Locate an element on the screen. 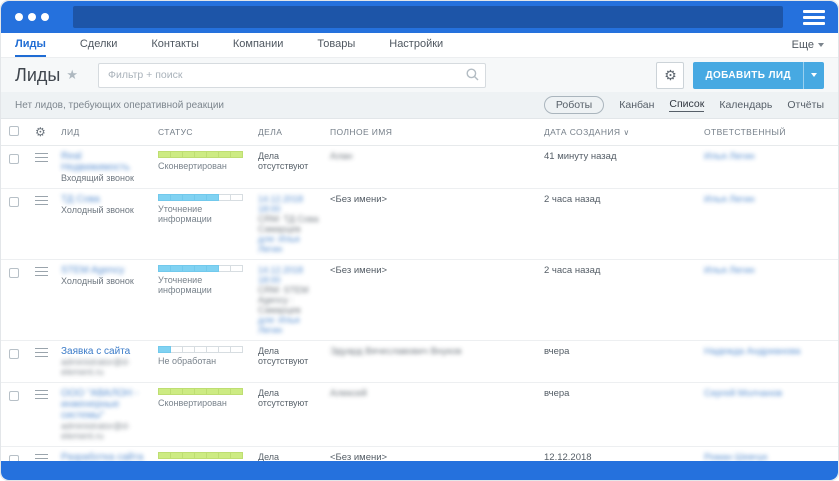  responsible-link: Сергей Молчанов is located at coordinates (743, 393).